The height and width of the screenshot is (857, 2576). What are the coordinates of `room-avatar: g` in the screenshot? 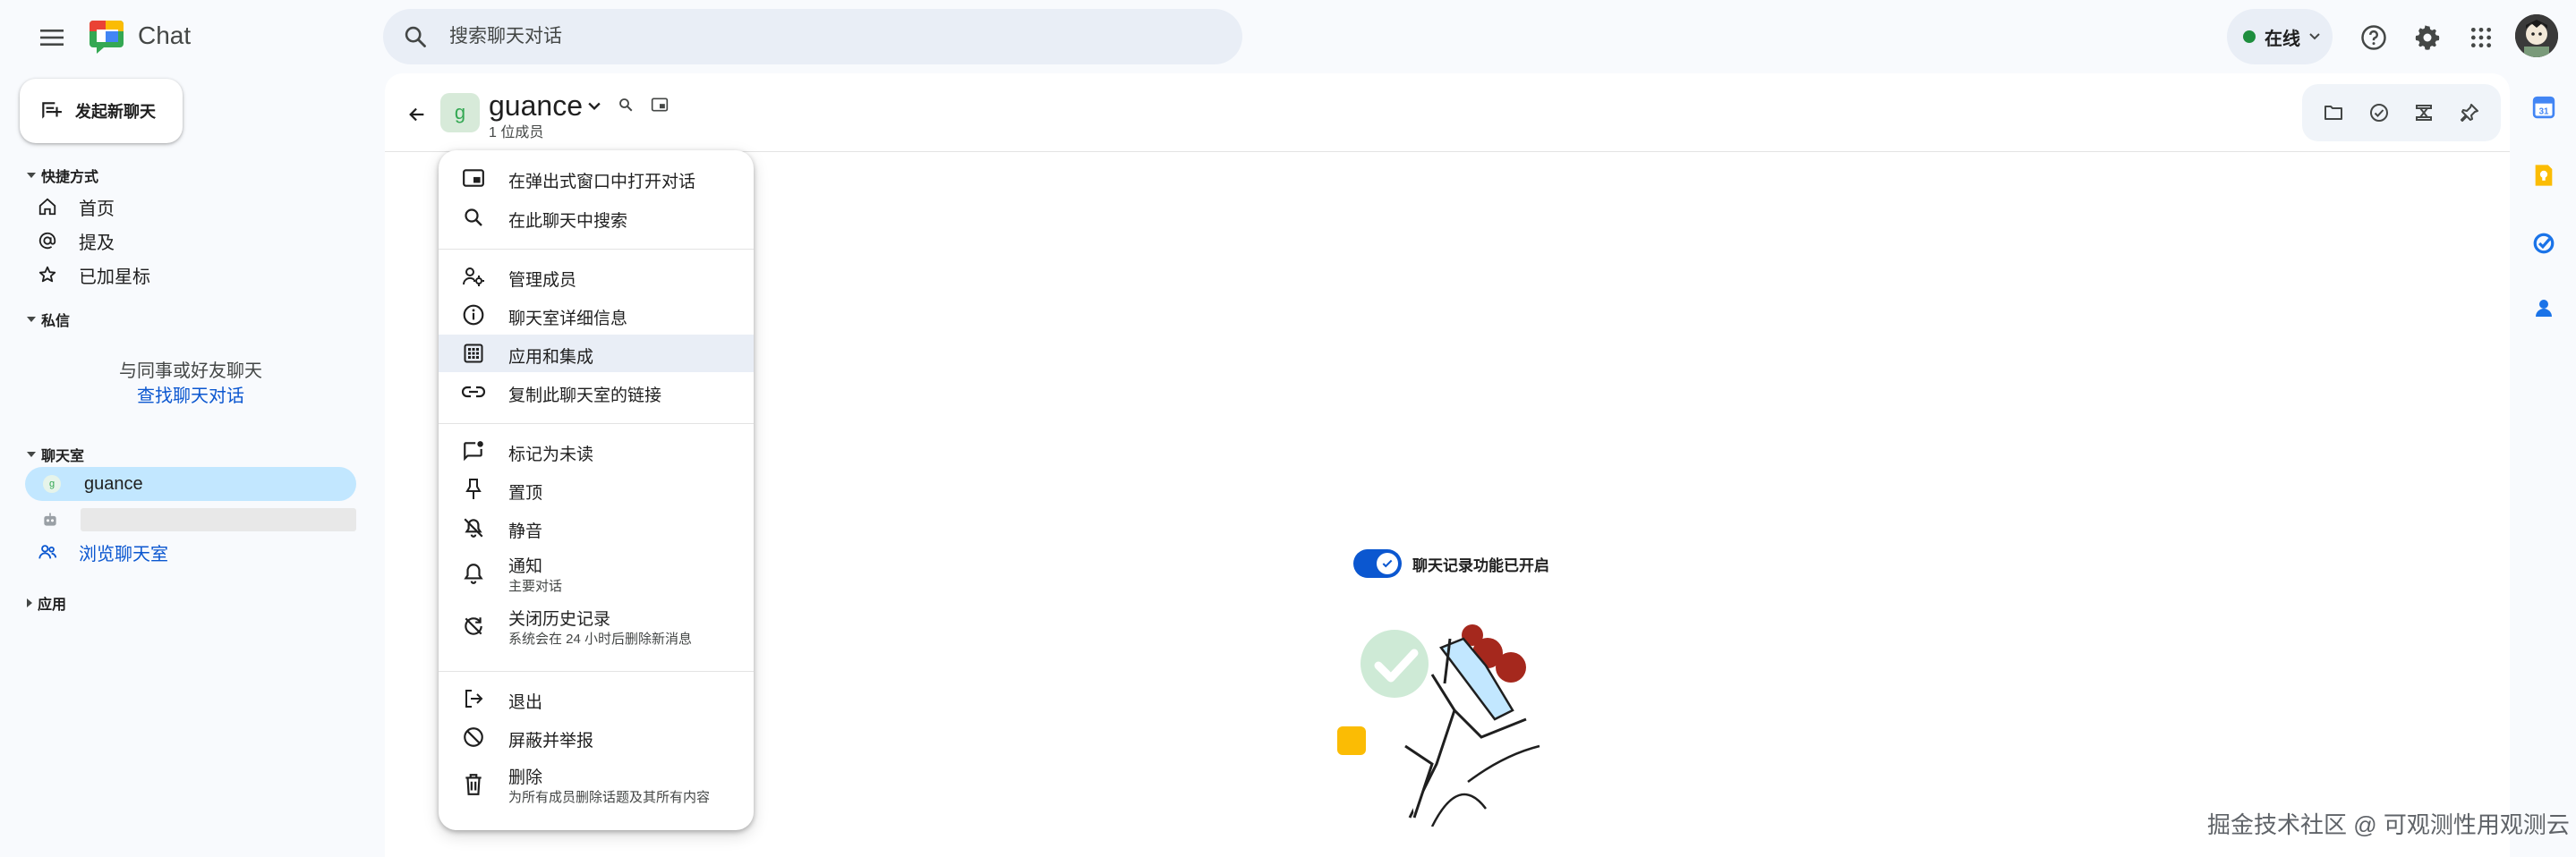 It's located at (460, 112).